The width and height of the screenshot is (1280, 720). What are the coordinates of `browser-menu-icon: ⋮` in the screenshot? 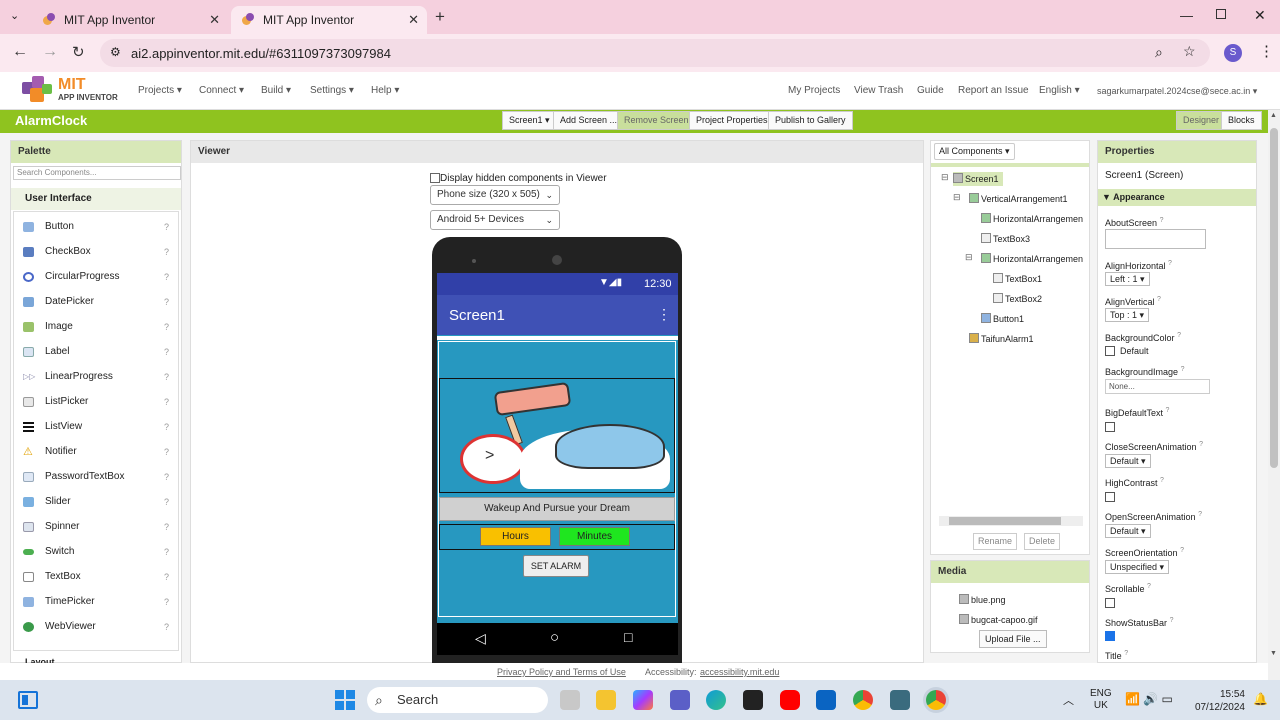 It's located at (1266, 51).